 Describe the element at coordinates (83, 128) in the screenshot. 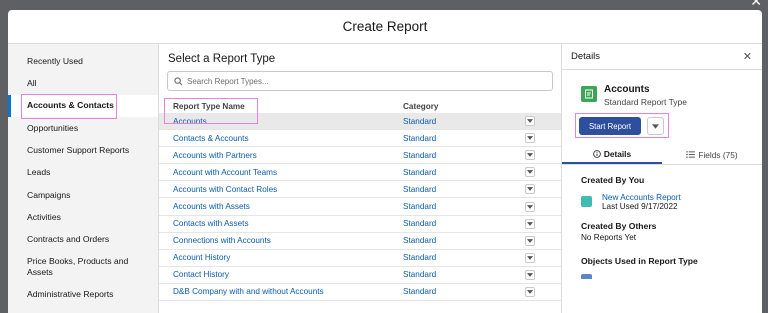

I see `sidebar-item-category: Opportunities` at that location.